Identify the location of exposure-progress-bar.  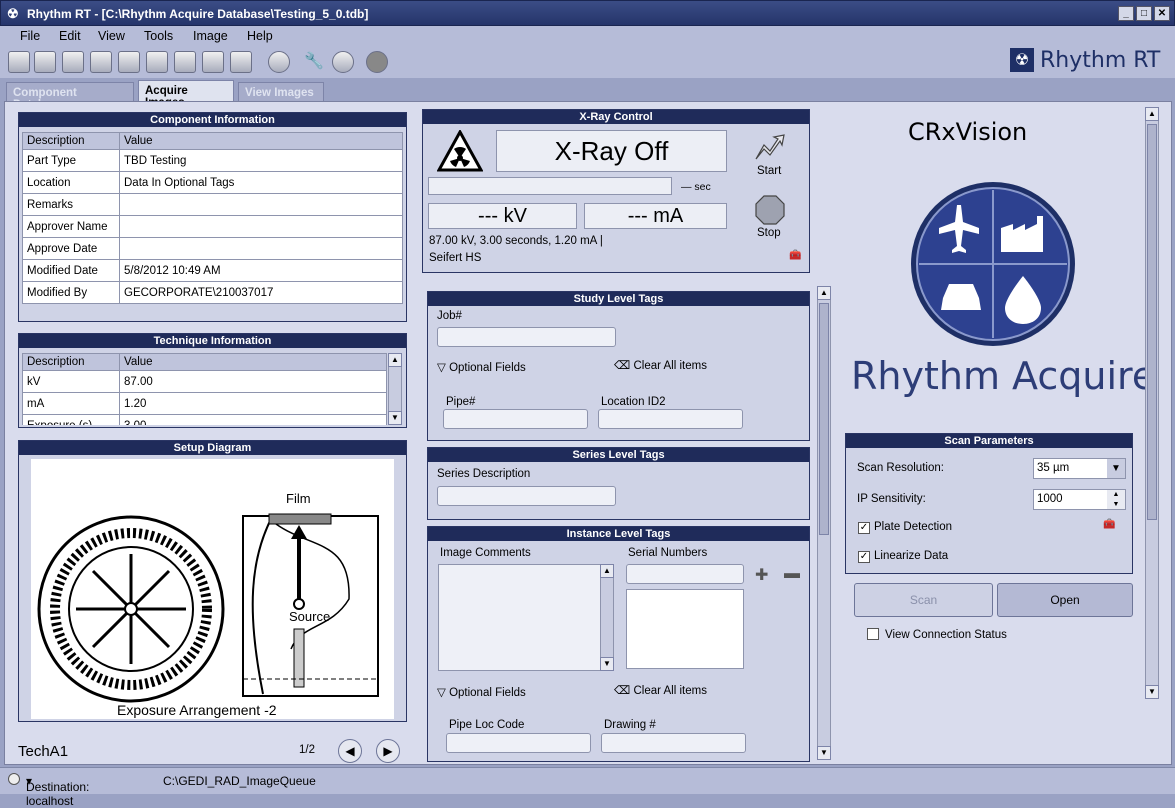
(550, 186).